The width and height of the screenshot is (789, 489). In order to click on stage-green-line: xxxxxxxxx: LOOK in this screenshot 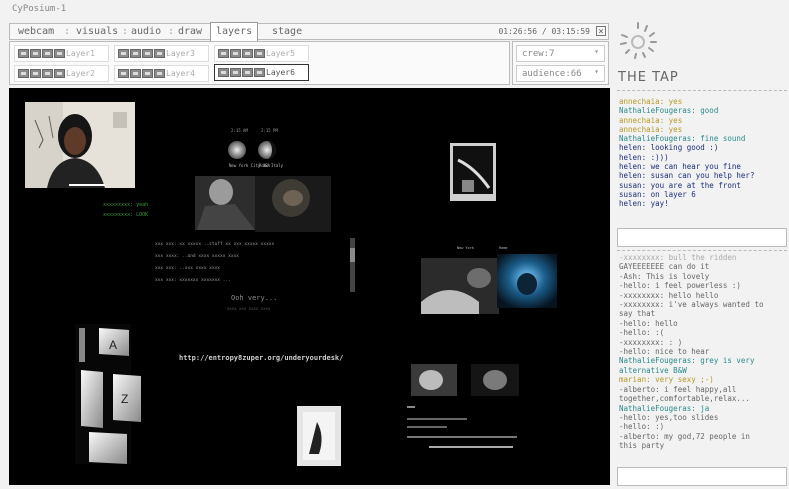, I will do `click(125, 215)`.